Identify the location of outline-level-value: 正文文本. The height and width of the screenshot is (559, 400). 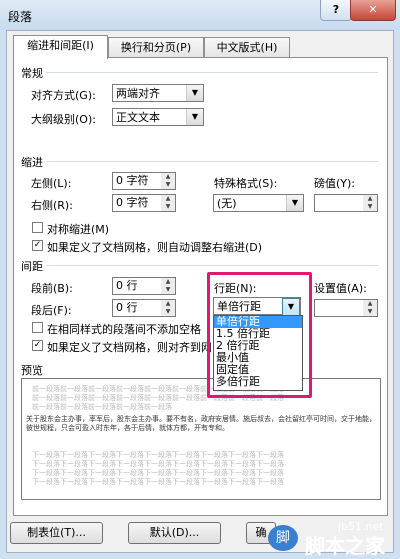
(138, 117).